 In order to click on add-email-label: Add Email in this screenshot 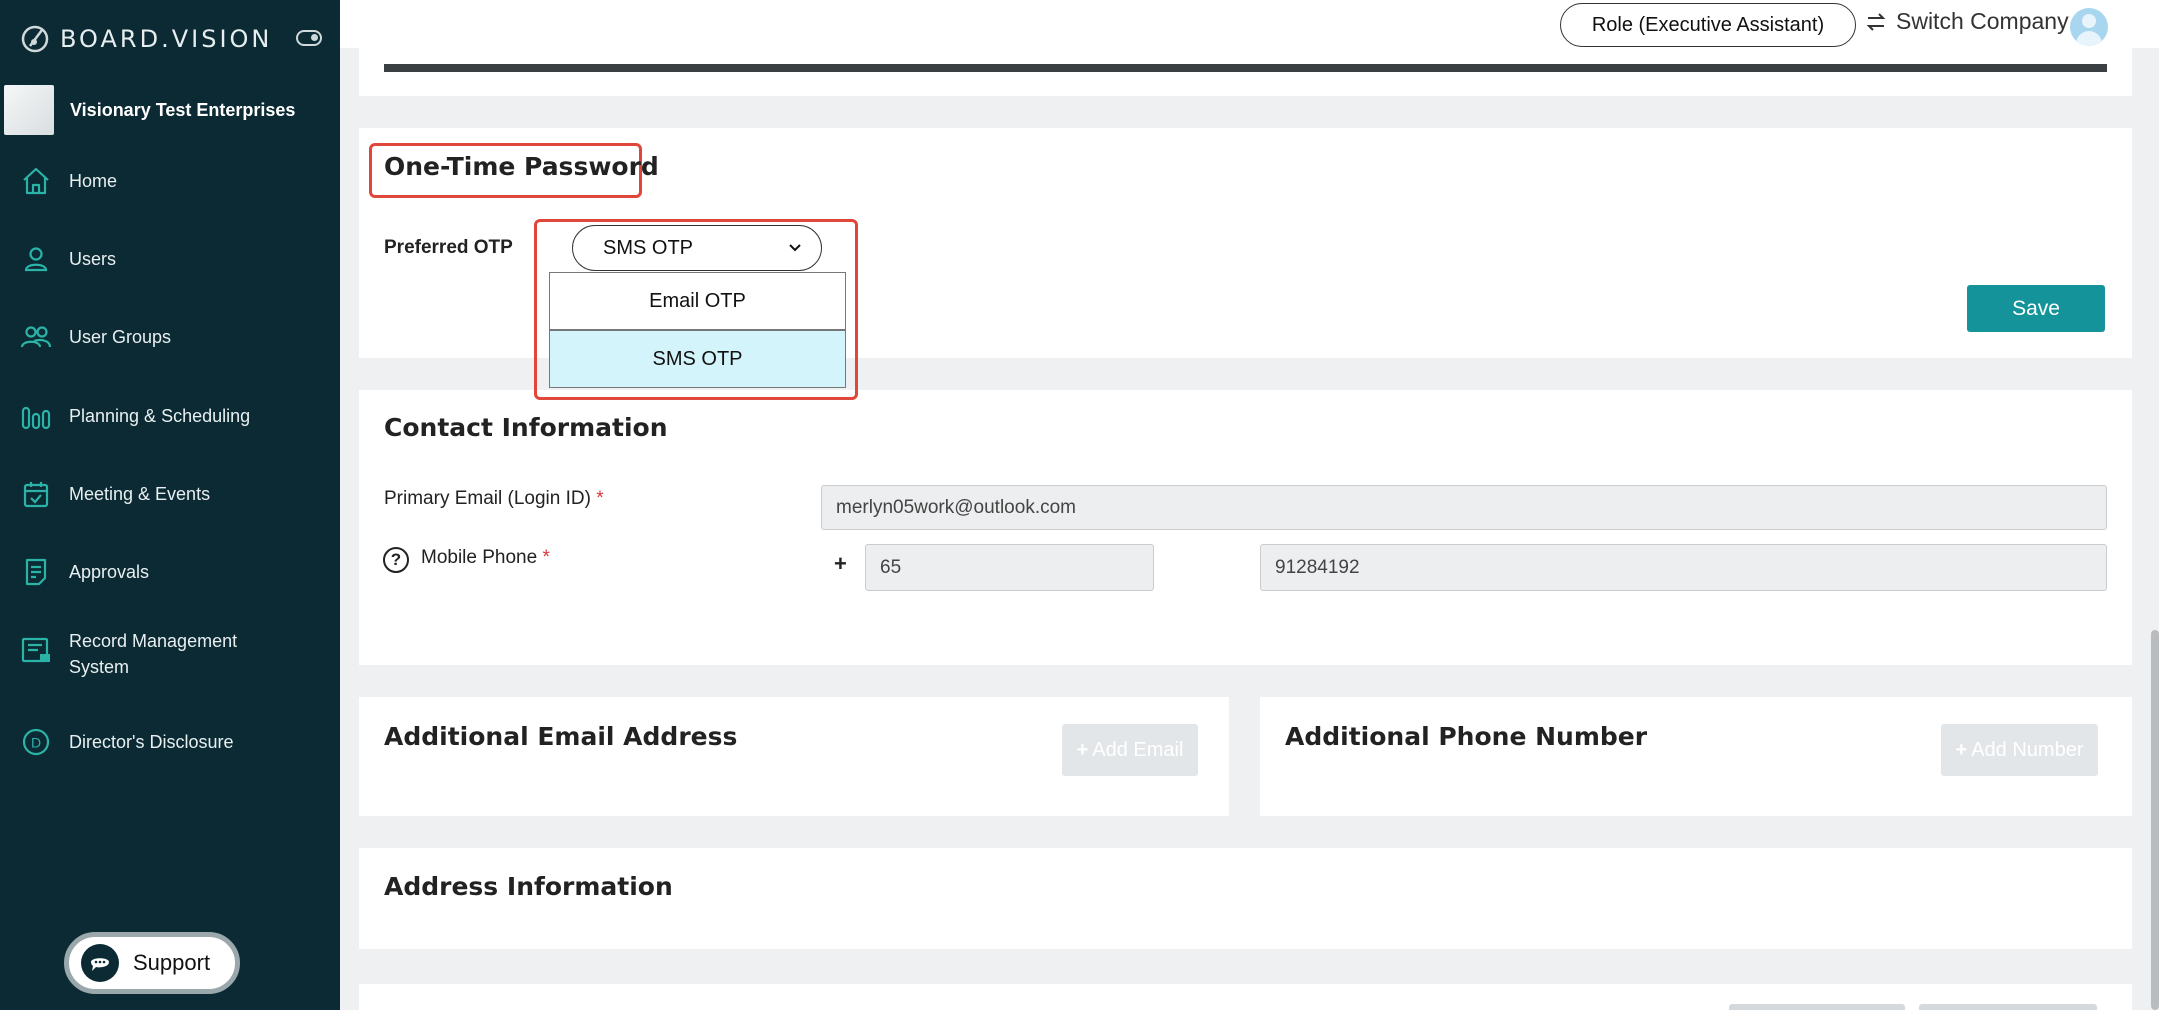, I will do `click(1138, 749)`.